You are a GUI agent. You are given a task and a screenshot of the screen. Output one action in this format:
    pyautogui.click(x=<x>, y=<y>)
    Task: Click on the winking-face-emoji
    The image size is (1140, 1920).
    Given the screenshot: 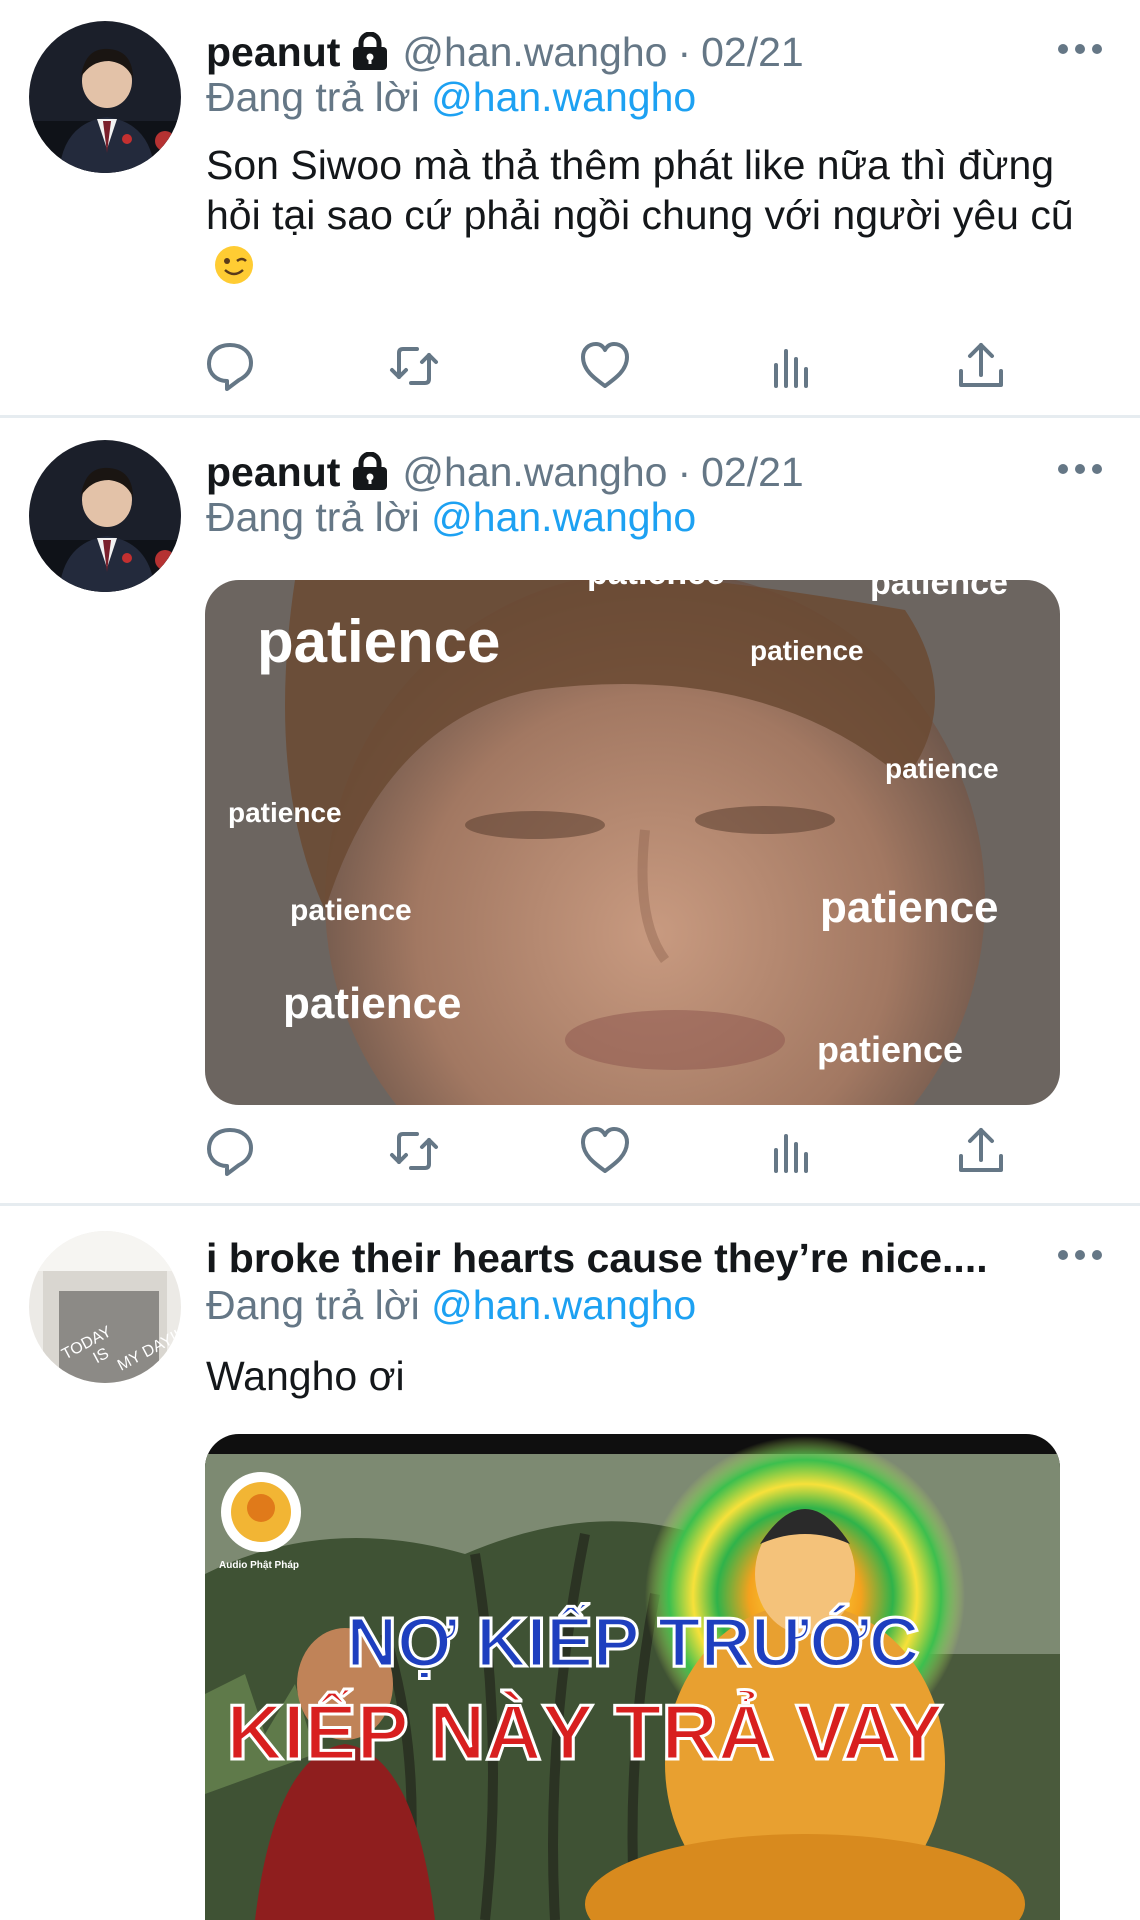 What is the action you would take?
    pyautogui.click(x=234, y=265)
    